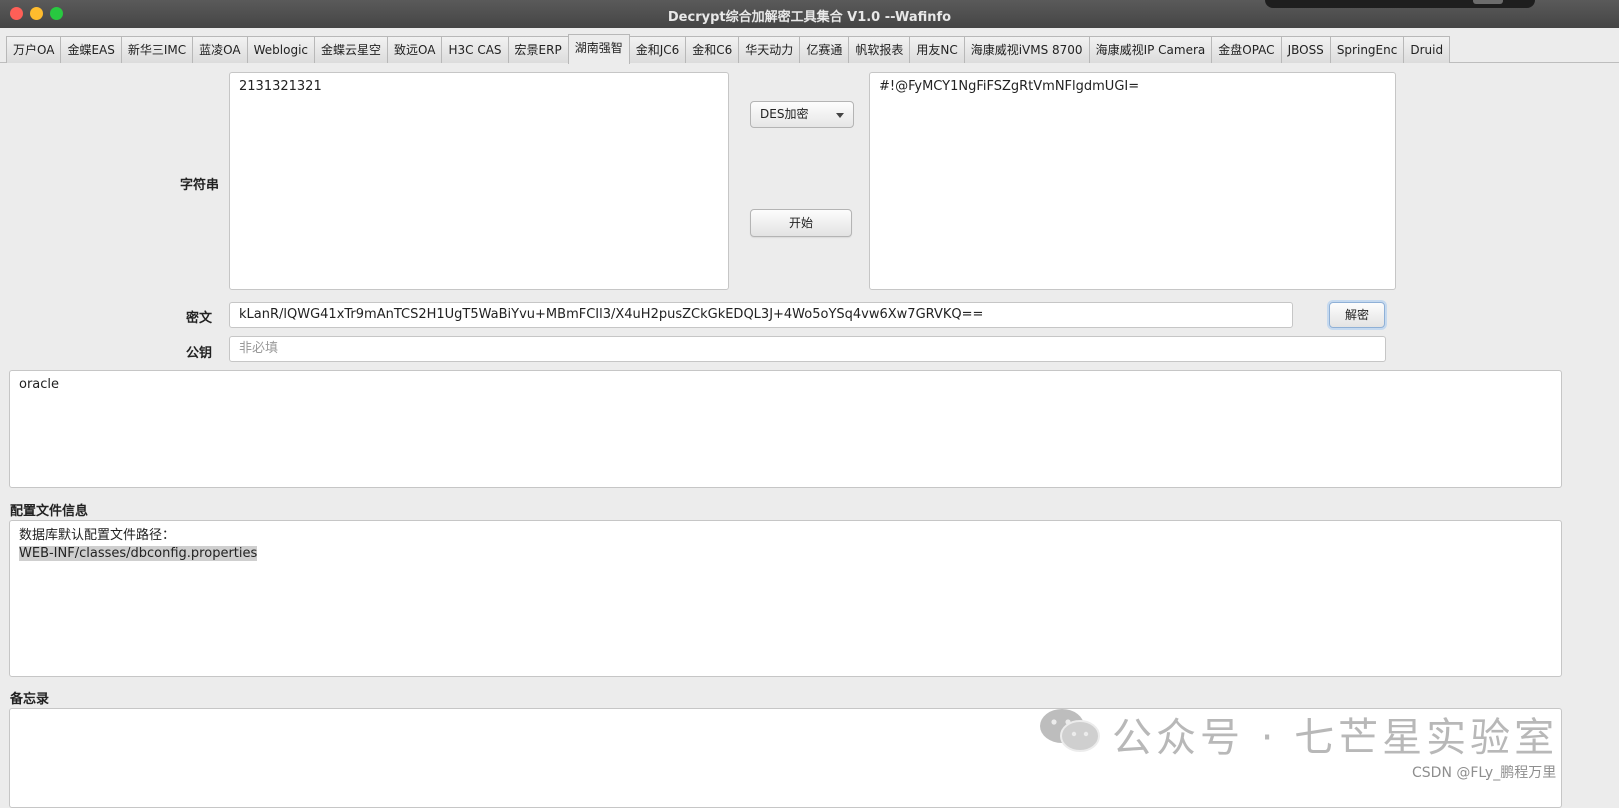 The image size is (1619, 808). I want to click on tab-item: 蓝凌OA, so click(220, 49).